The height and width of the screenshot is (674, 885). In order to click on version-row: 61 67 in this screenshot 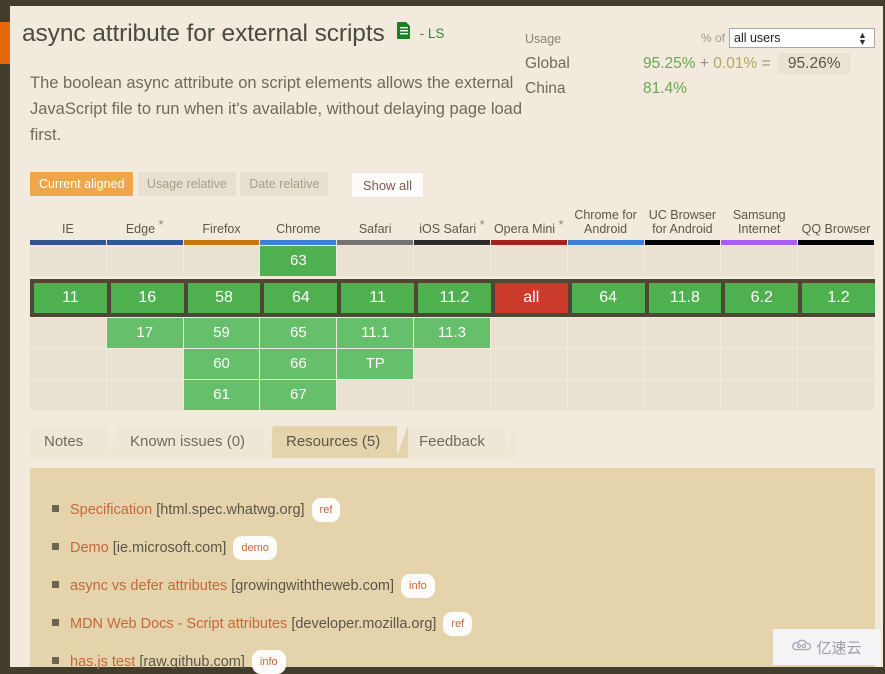, I will do `click(452, 395)`.